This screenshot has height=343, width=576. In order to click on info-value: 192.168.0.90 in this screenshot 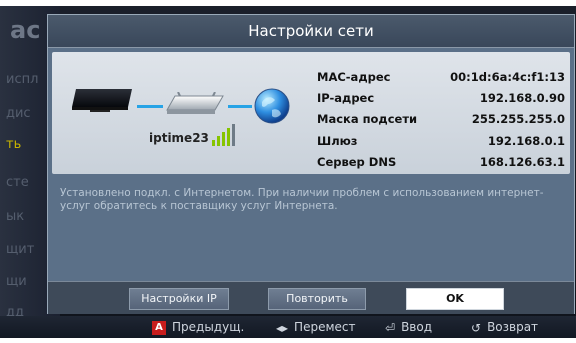, I will do `click(522, 98)`.